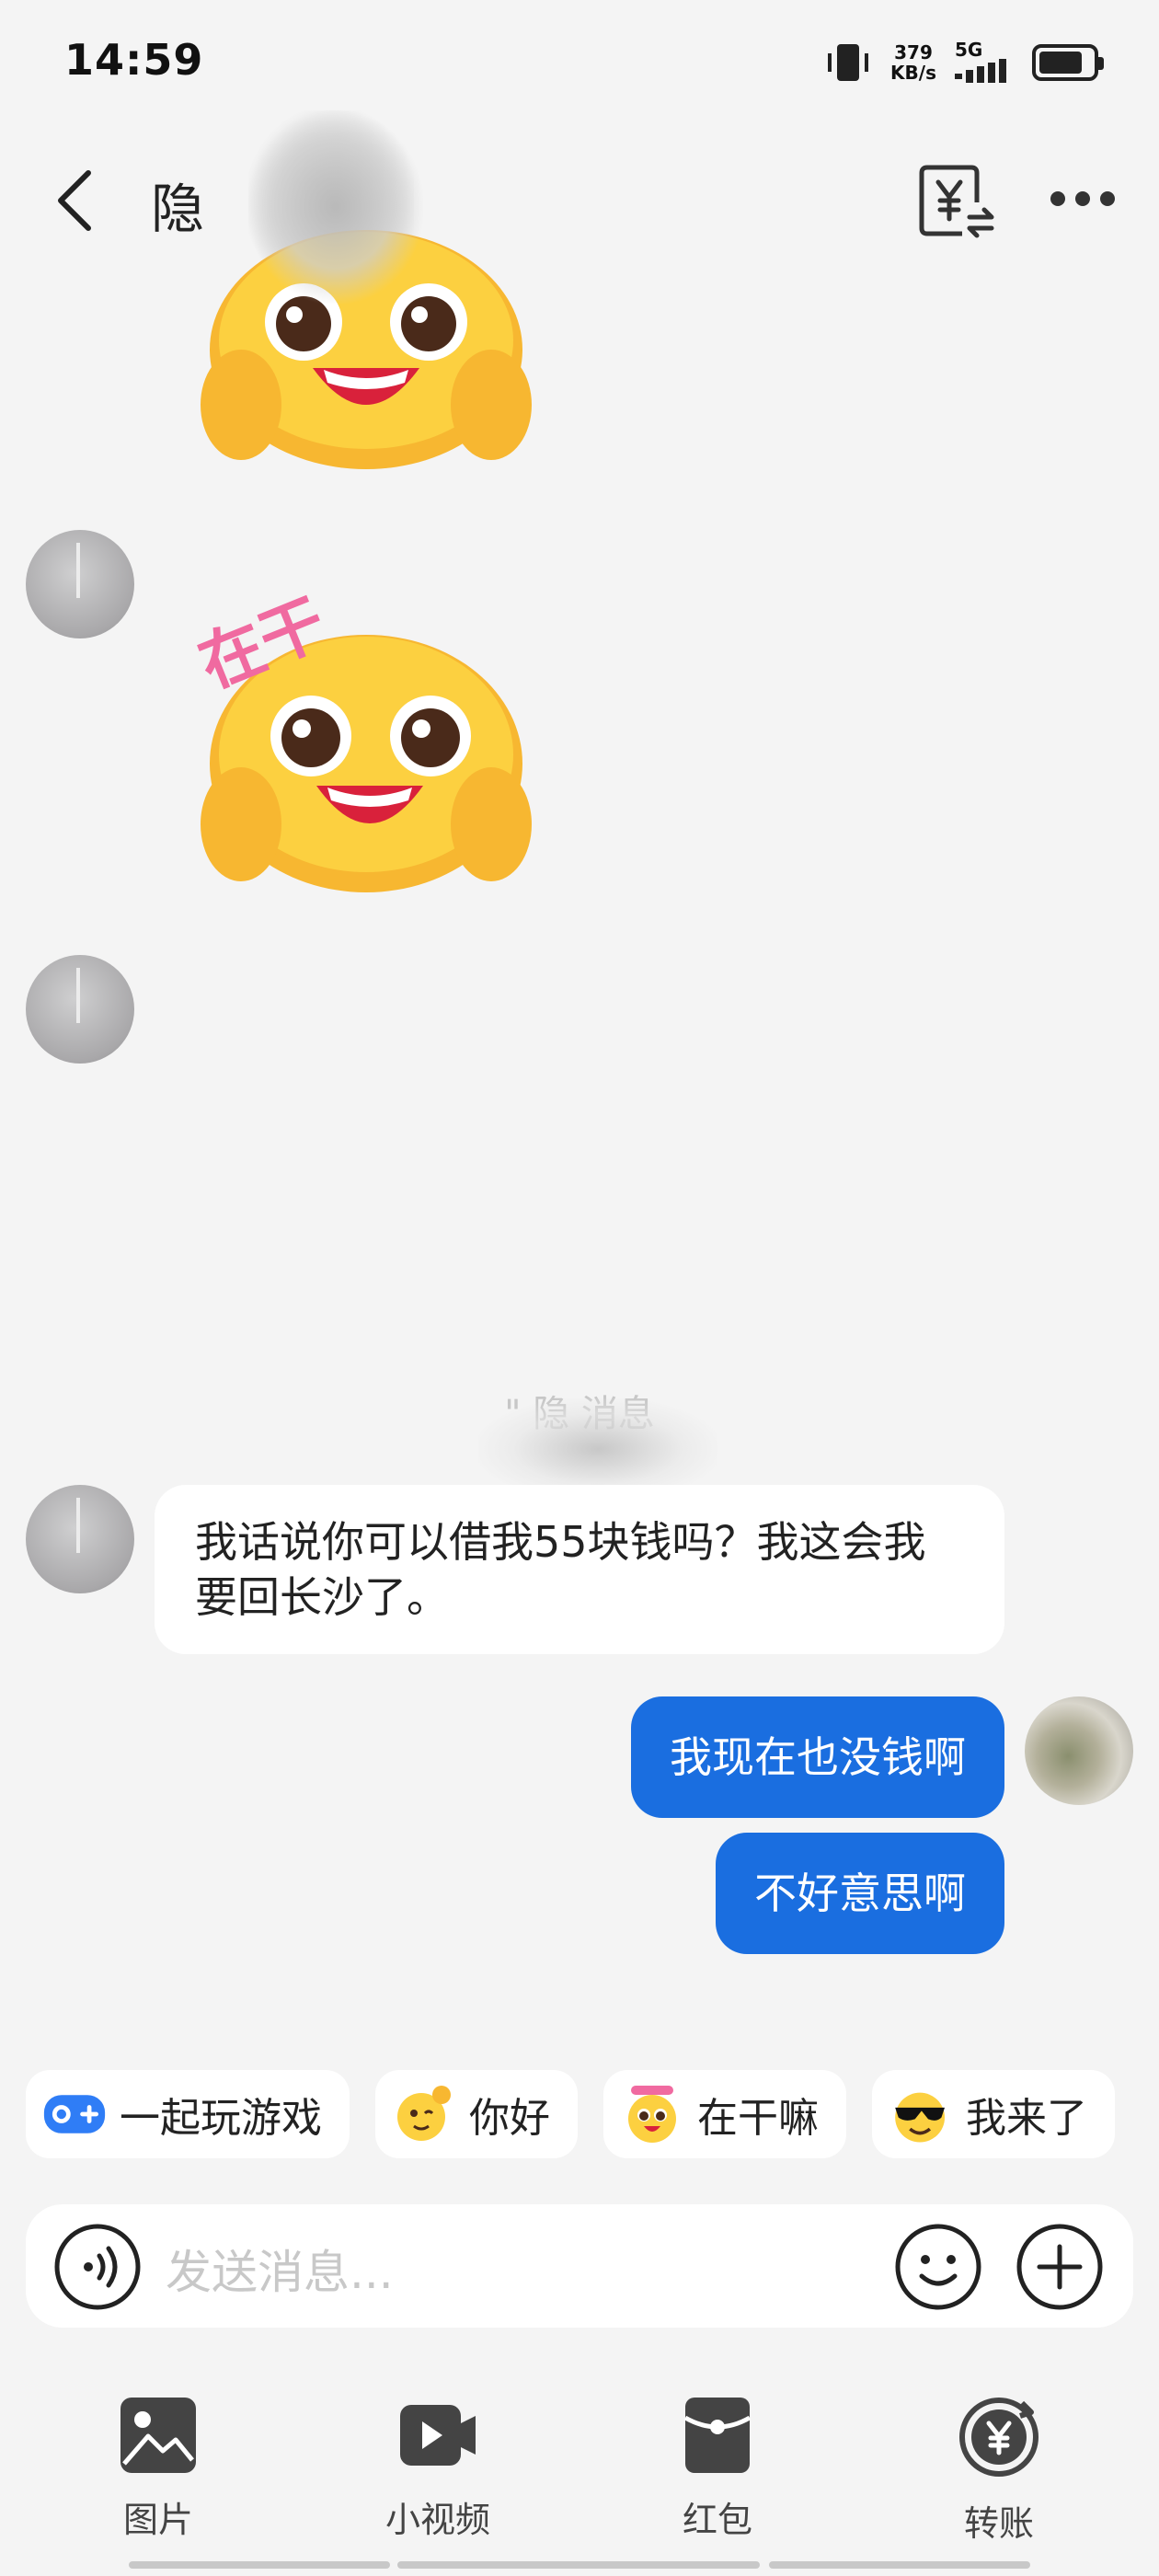 This screenshot has height=2576, width=1159. Describe the element at coordinates (424, 2114) in the screenshot. I see `hi-emoji-icon` at that location.